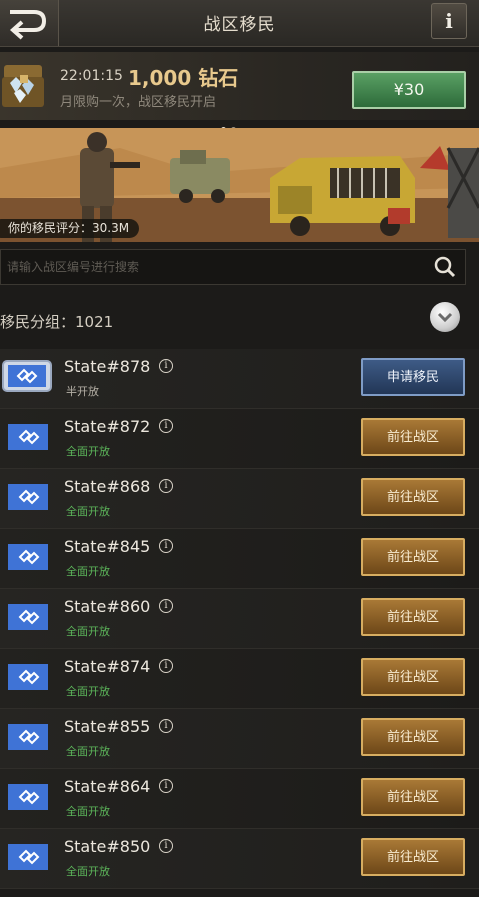 The image size is (479, 897). What do you see at coordinates (91, 76) in the screenshot?
I see `offer-timer: 22:01:15` at bounding box center [91, 76].